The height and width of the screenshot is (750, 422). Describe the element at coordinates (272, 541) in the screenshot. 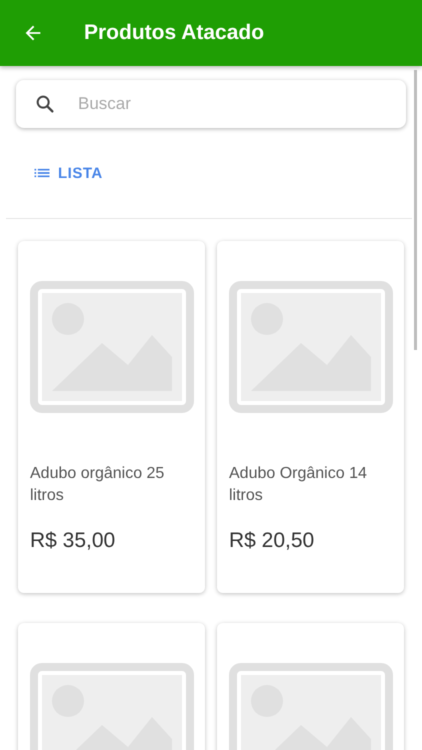

I see `product-price: R$ 20,50` at that location.